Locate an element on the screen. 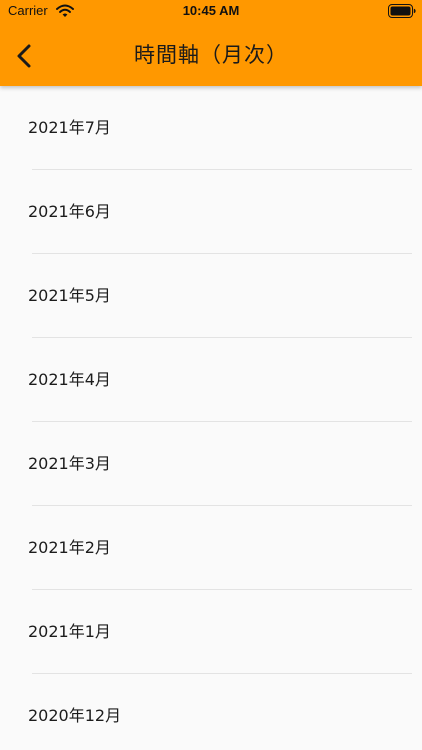 Image resolution: width=422 pixels, height=750 pixels. month-list-item: 2021年1月 is located at coordinates (211, 632).